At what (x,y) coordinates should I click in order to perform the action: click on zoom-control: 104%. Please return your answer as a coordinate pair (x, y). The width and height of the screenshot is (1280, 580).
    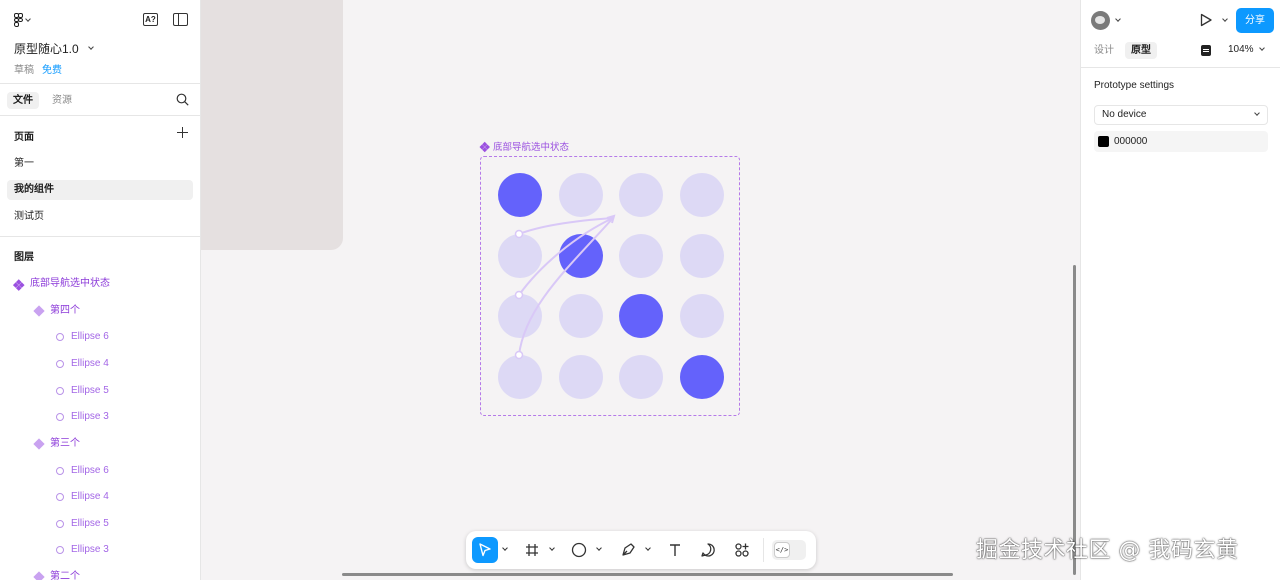
    Looking at the image, I should click on (1246, 49).